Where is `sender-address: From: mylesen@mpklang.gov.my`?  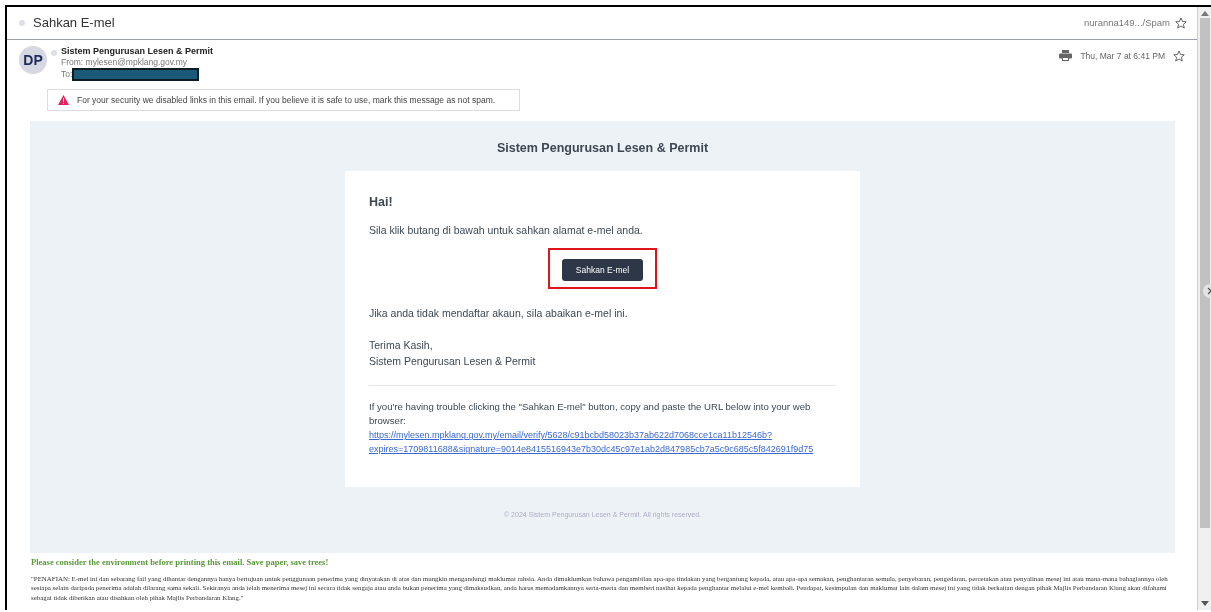 sender-address: From: mylesen@mpklang.gov.my is located at coordinates (125, 62).